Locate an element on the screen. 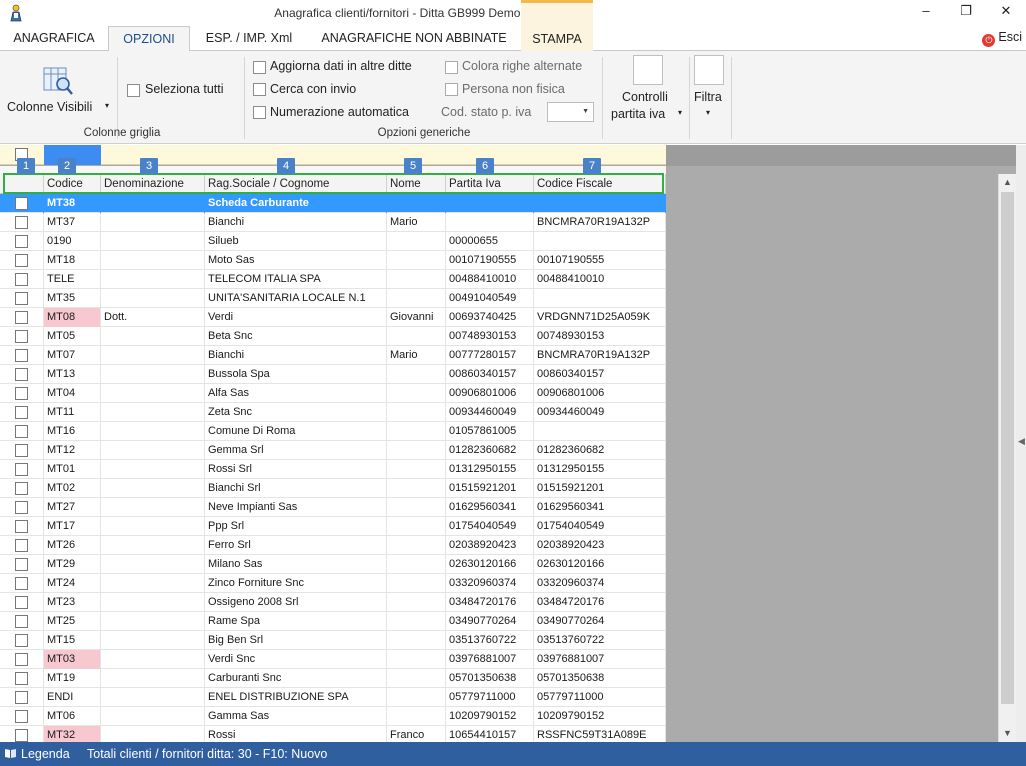 The height and width of the screenshot is (766, 1026). tab-esp-imp-xml: ESP. / IMP. Xml is located at coordinates (249, 38).